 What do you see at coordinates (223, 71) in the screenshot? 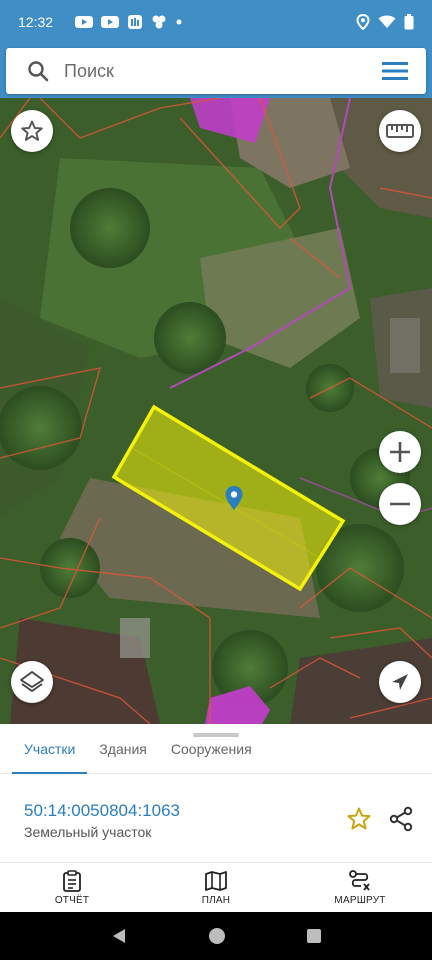
I see `search-input` at bounding box center [223, 71].